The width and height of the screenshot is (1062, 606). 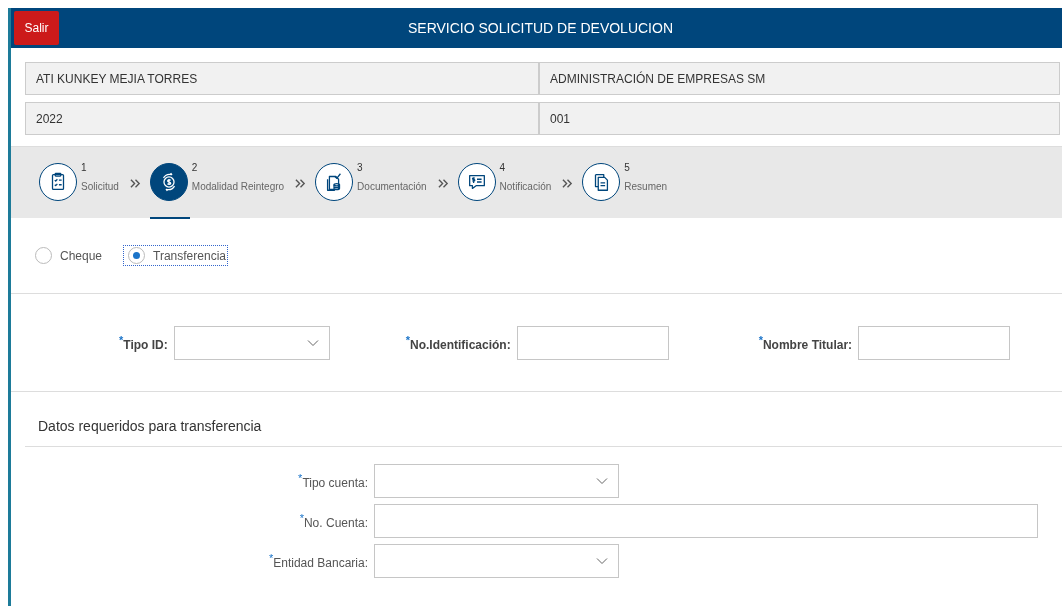 I want to click on info-field: 001, so click(x=799, y=118).